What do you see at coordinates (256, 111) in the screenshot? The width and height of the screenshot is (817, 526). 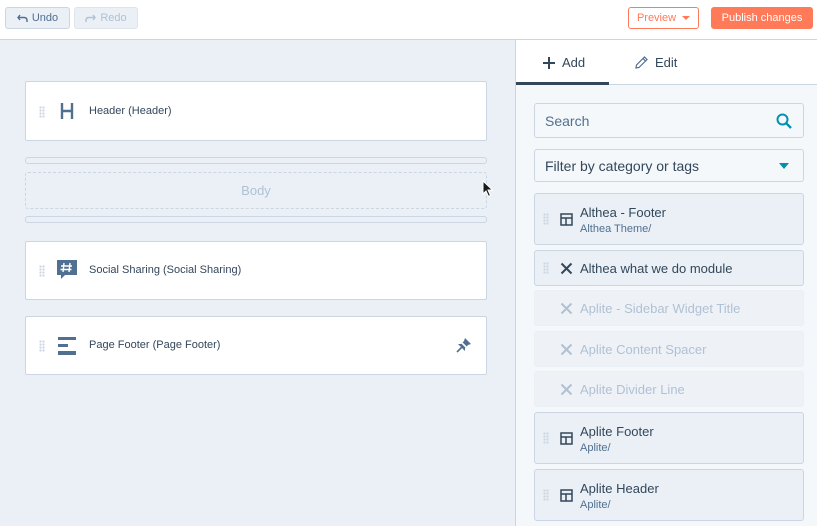 I see `module-card-header: Header (Header)` at bounding box center [256, 111].